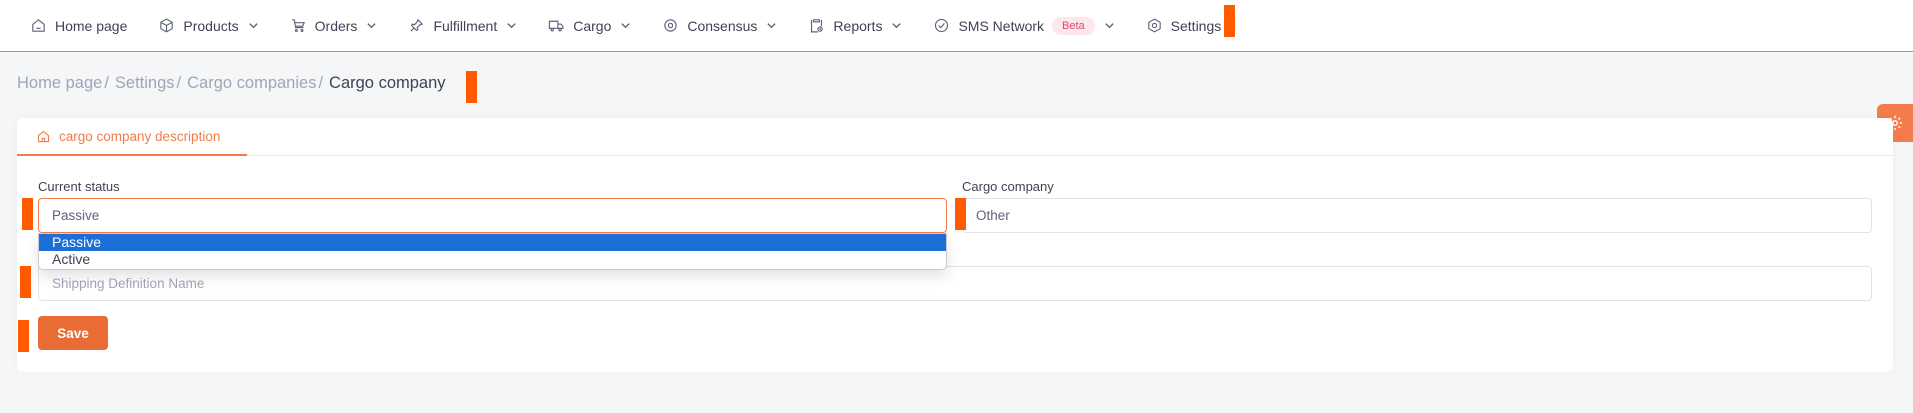 This screenshot has width=1913, height=413. What do you see at coordinates (816, 25) in the screenshot?
I see `clipboard-icon` at bounding box center [816, 25].